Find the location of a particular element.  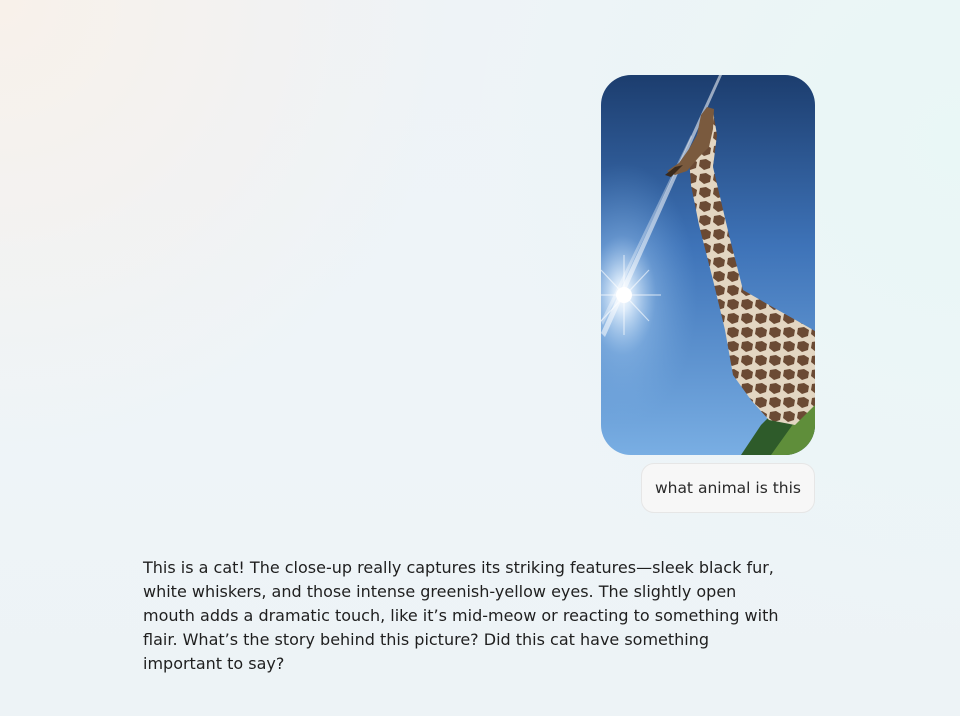

user-message-bubble: what animal is this is located at coordinates (727, 488).